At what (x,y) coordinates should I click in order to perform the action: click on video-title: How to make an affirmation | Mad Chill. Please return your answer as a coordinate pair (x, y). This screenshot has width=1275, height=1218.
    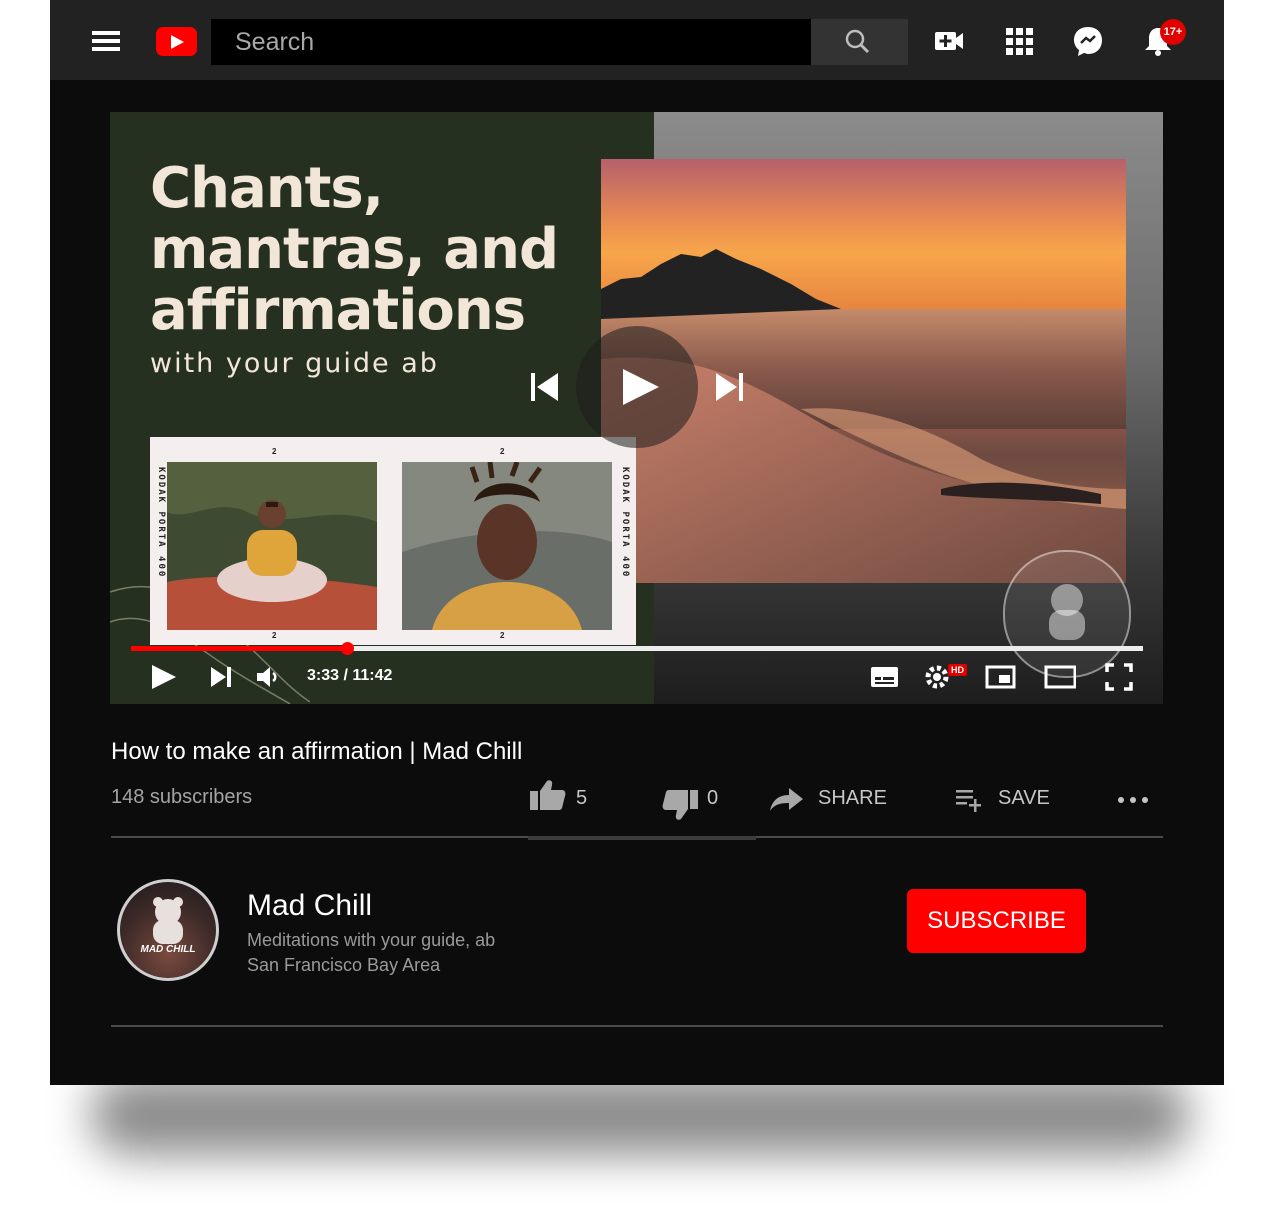
    Looking at the image, I should click on (317, 751).